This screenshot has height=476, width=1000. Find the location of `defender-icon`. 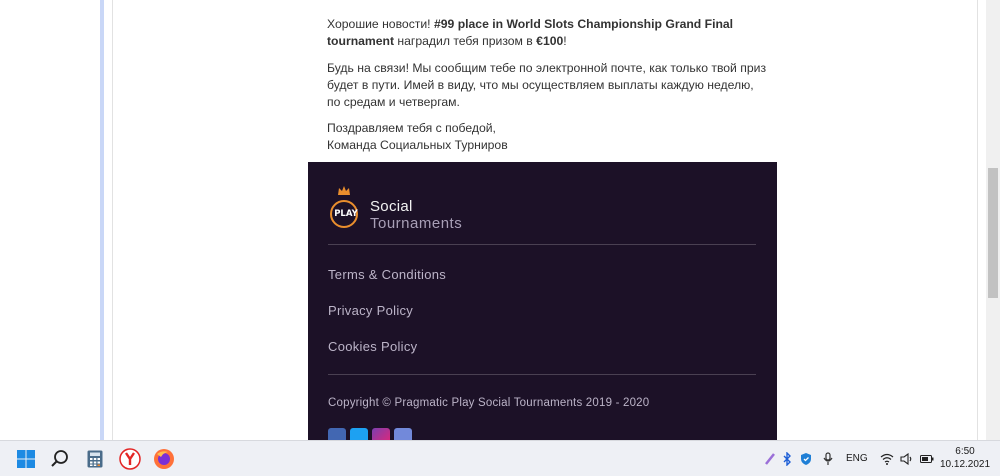

defender-icon is located at coordinates (806, 458).